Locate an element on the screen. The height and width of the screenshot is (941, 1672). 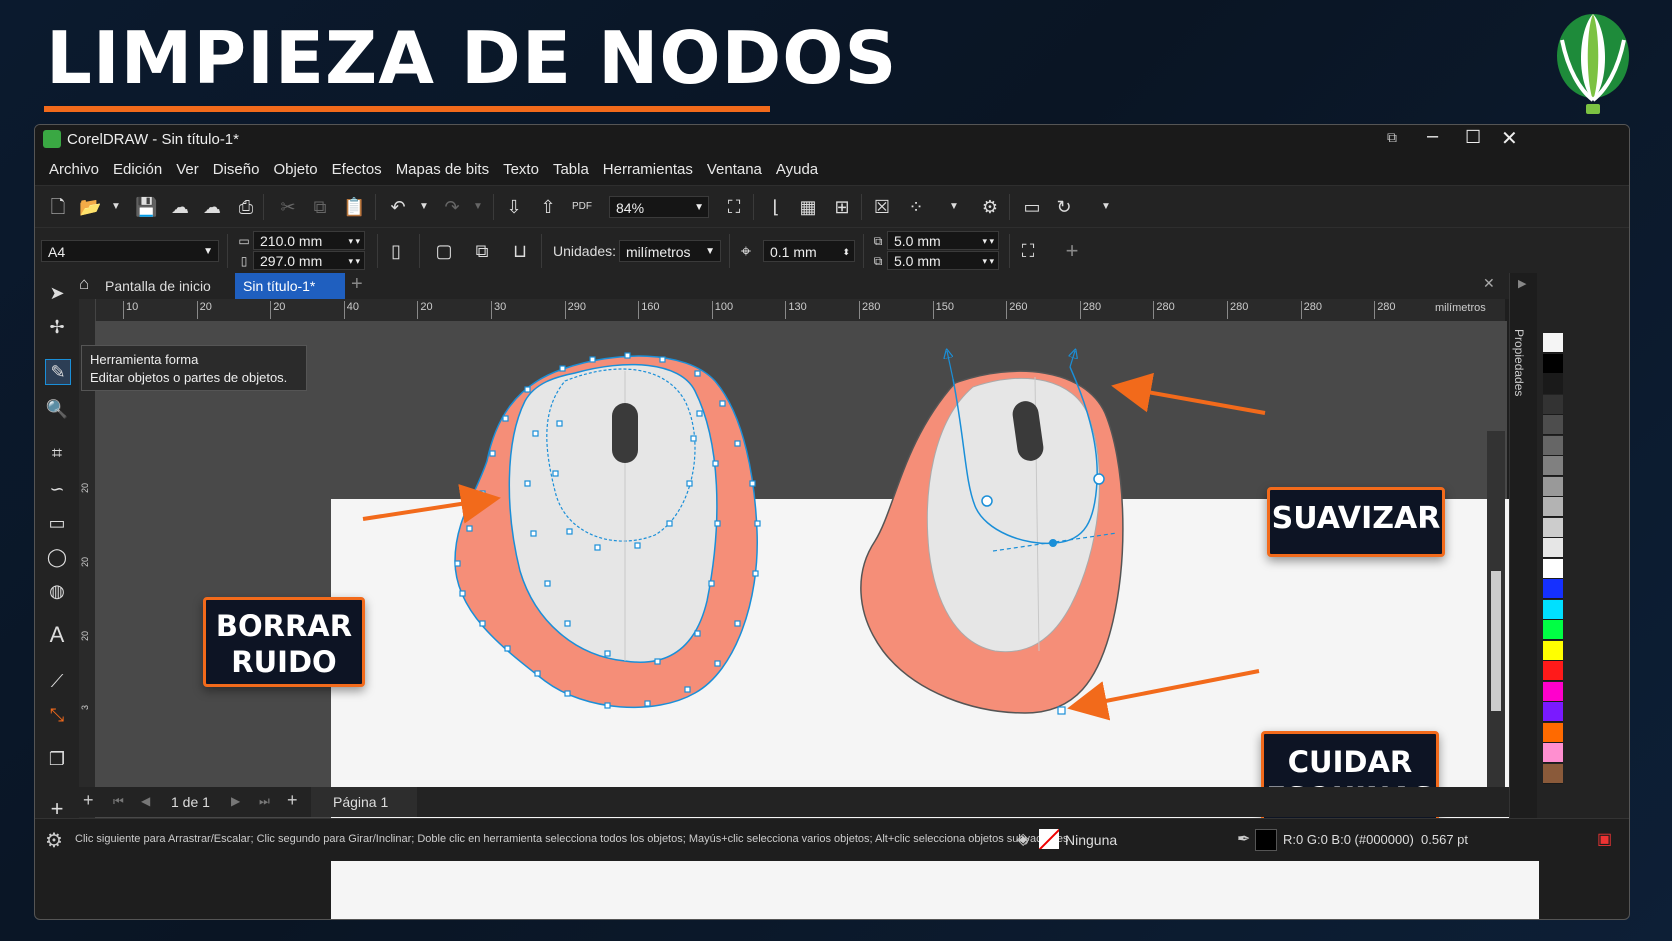
pick-tool-icon: ➤ is located at coordinates (57, 293).